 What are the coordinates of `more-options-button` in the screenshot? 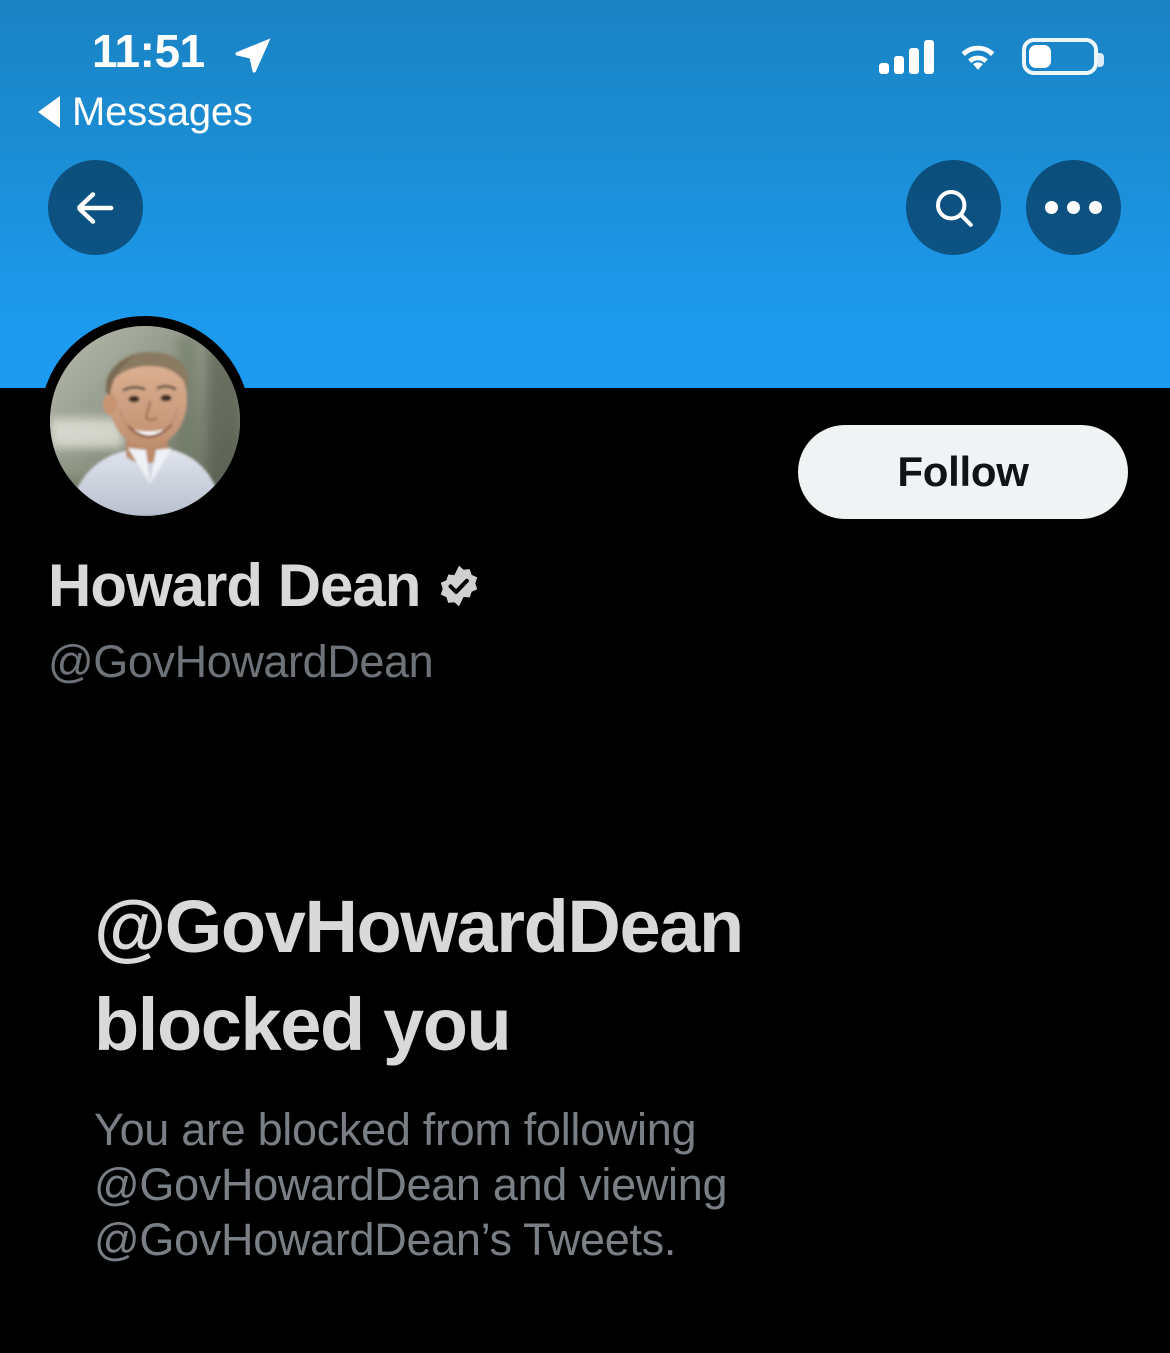 It's located at (1073, 207).